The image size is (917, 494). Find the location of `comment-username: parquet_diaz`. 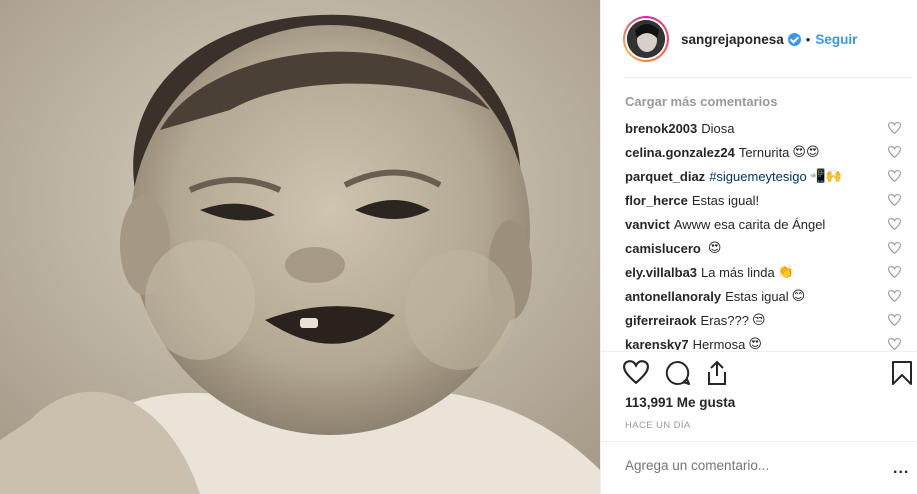

comment-username: parquet_diaz is located at coordinates (665, 176).